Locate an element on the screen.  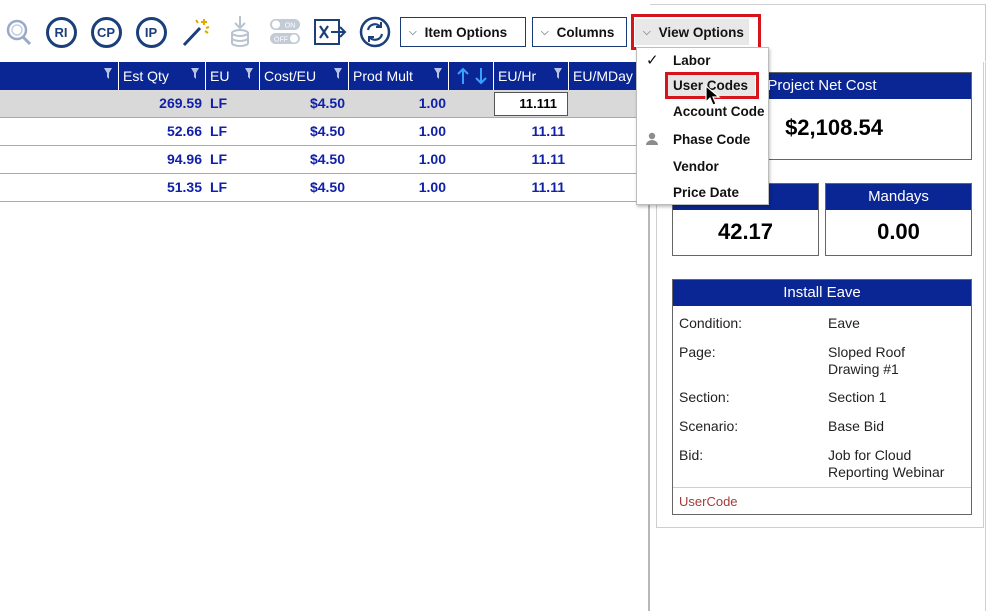
table-row: 269.59 LF $4.50 1.00 11.111 is located at coordinates (324, 104).